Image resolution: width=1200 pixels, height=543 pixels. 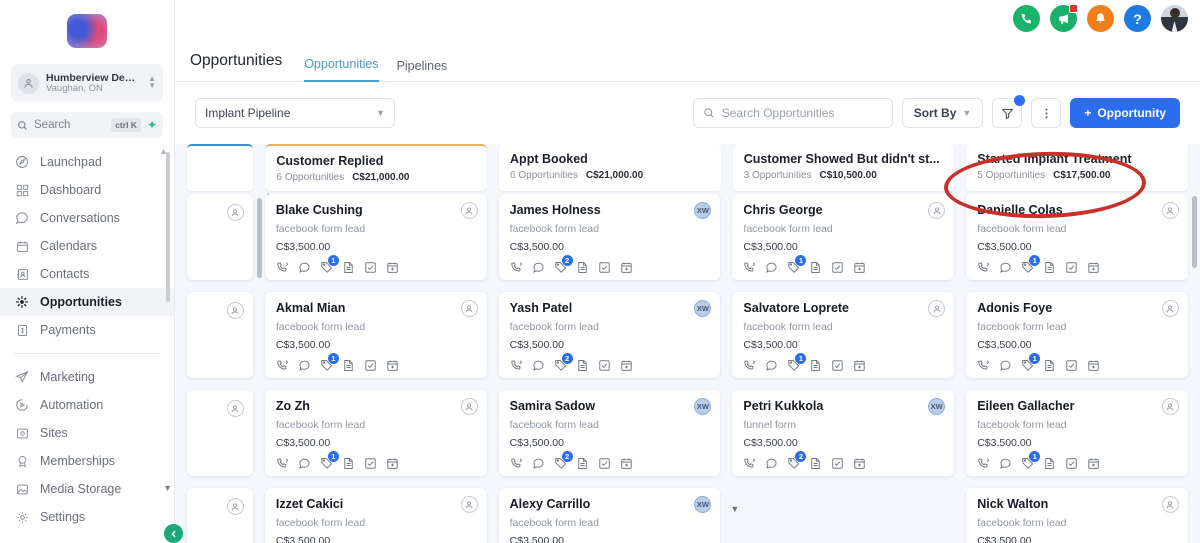 I want to click on sidebar-item-payments: Payments, so click(x=87, y=330).